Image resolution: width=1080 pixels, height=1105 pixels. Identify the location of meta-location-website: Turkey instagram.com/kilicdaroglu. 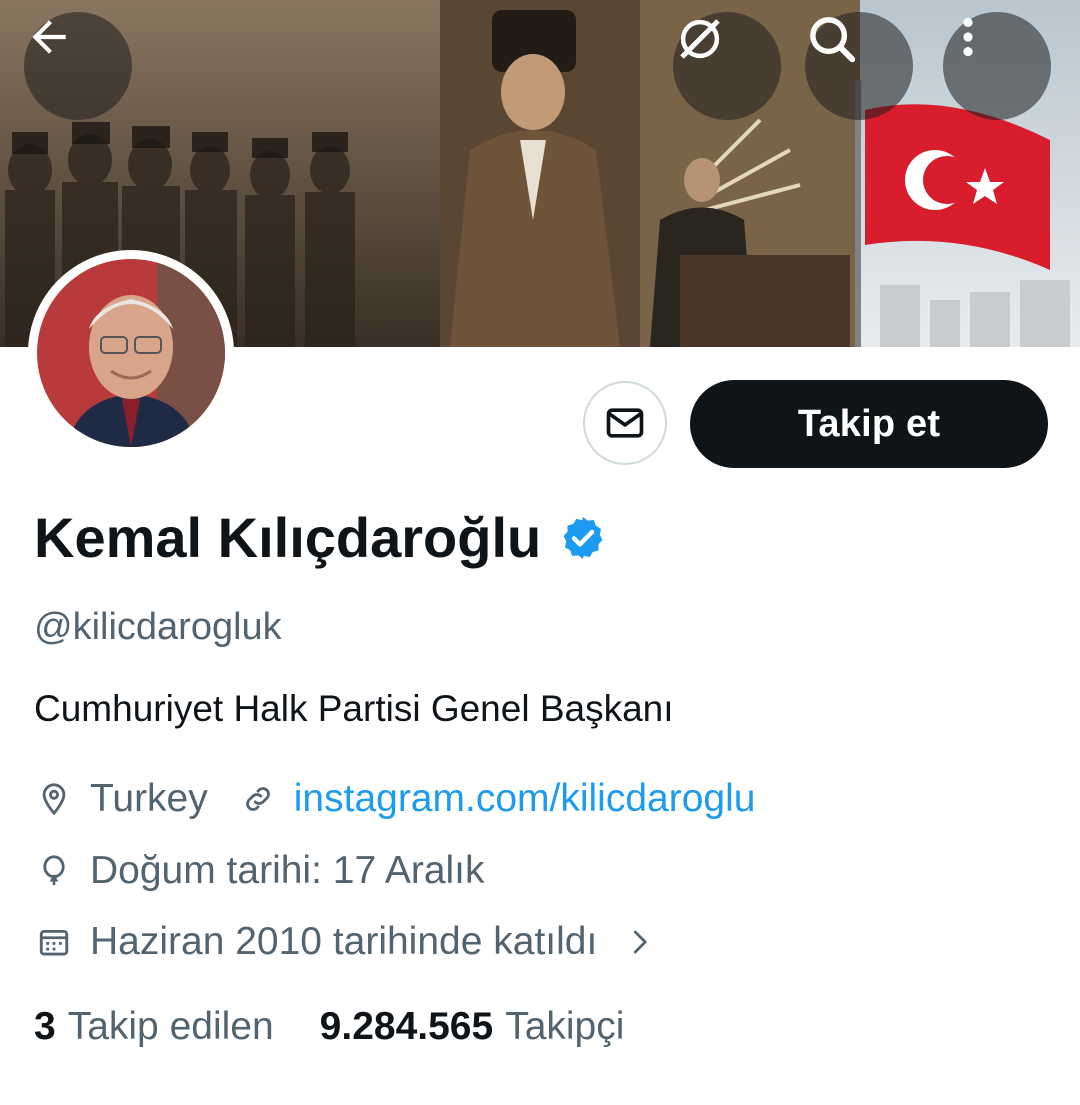
(394, 799).